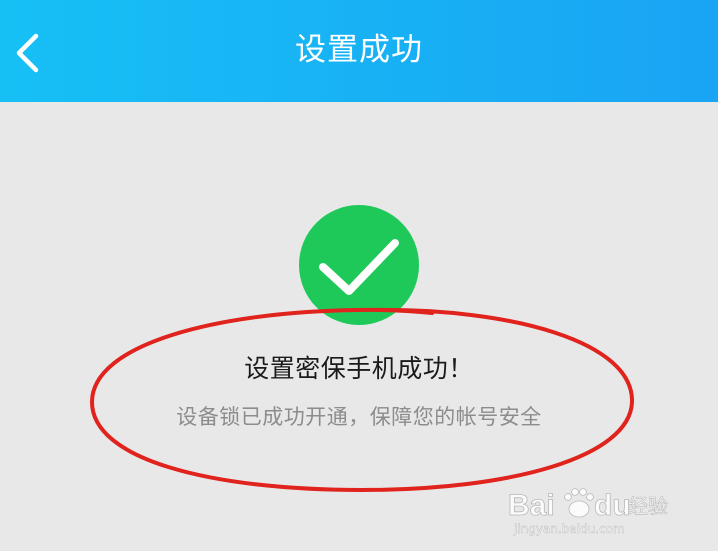 The height and width of the screenshot is (551, 718). I want to click on checkmark-circle-icon, so click(359, 265).